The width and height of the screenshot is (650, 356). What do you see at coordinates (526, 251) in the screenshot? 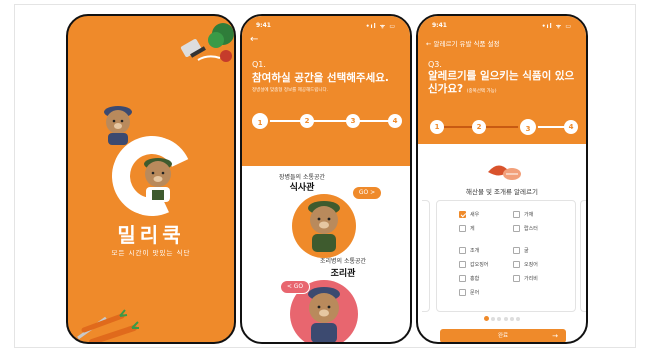
I see `option-label: 굴` at bounding box center [526, 251].